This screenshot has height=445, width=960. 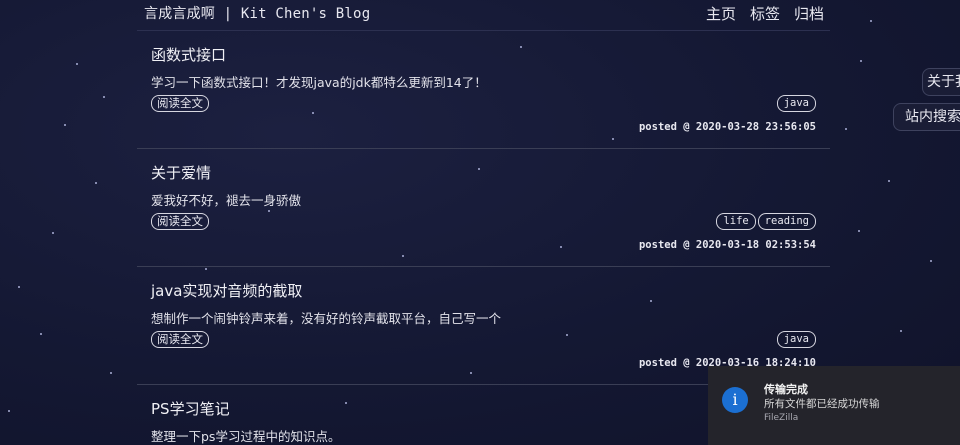 I want to click on post-summary: 学习一下函数式接口！才发现java的jdk都特么更新到14了！, so click(x=319, y=82).